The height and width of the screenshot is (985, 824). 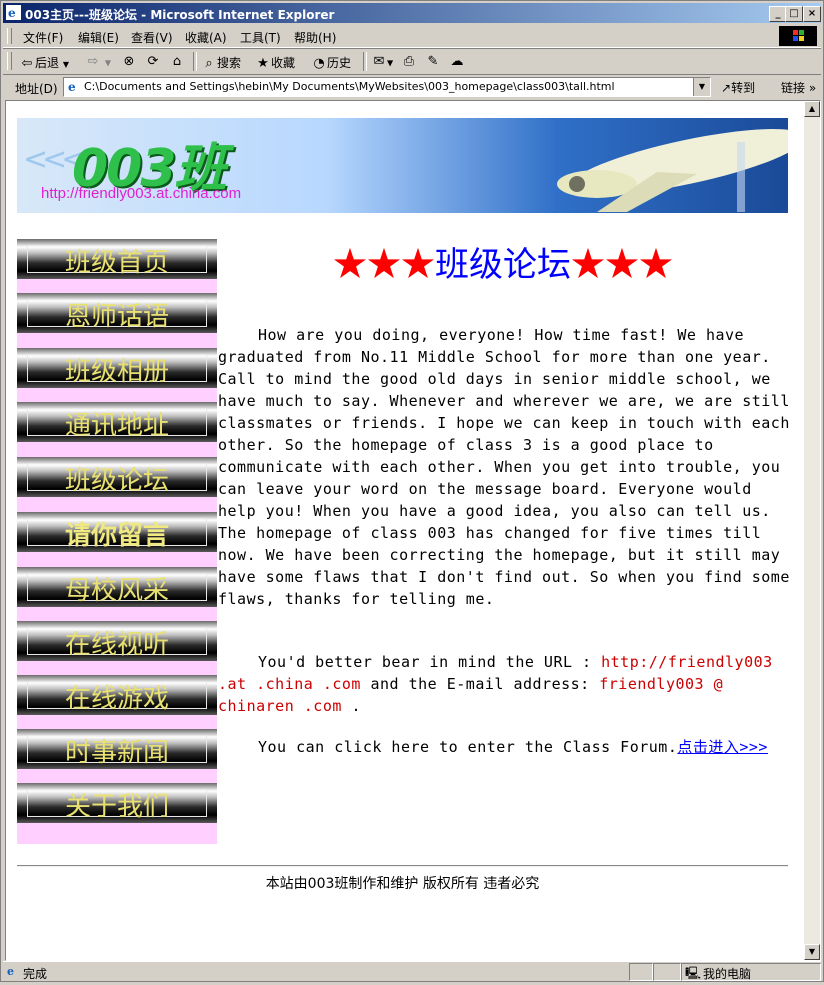 I want to click on zone-text: 我的电脑, so click(x=727, y=974).